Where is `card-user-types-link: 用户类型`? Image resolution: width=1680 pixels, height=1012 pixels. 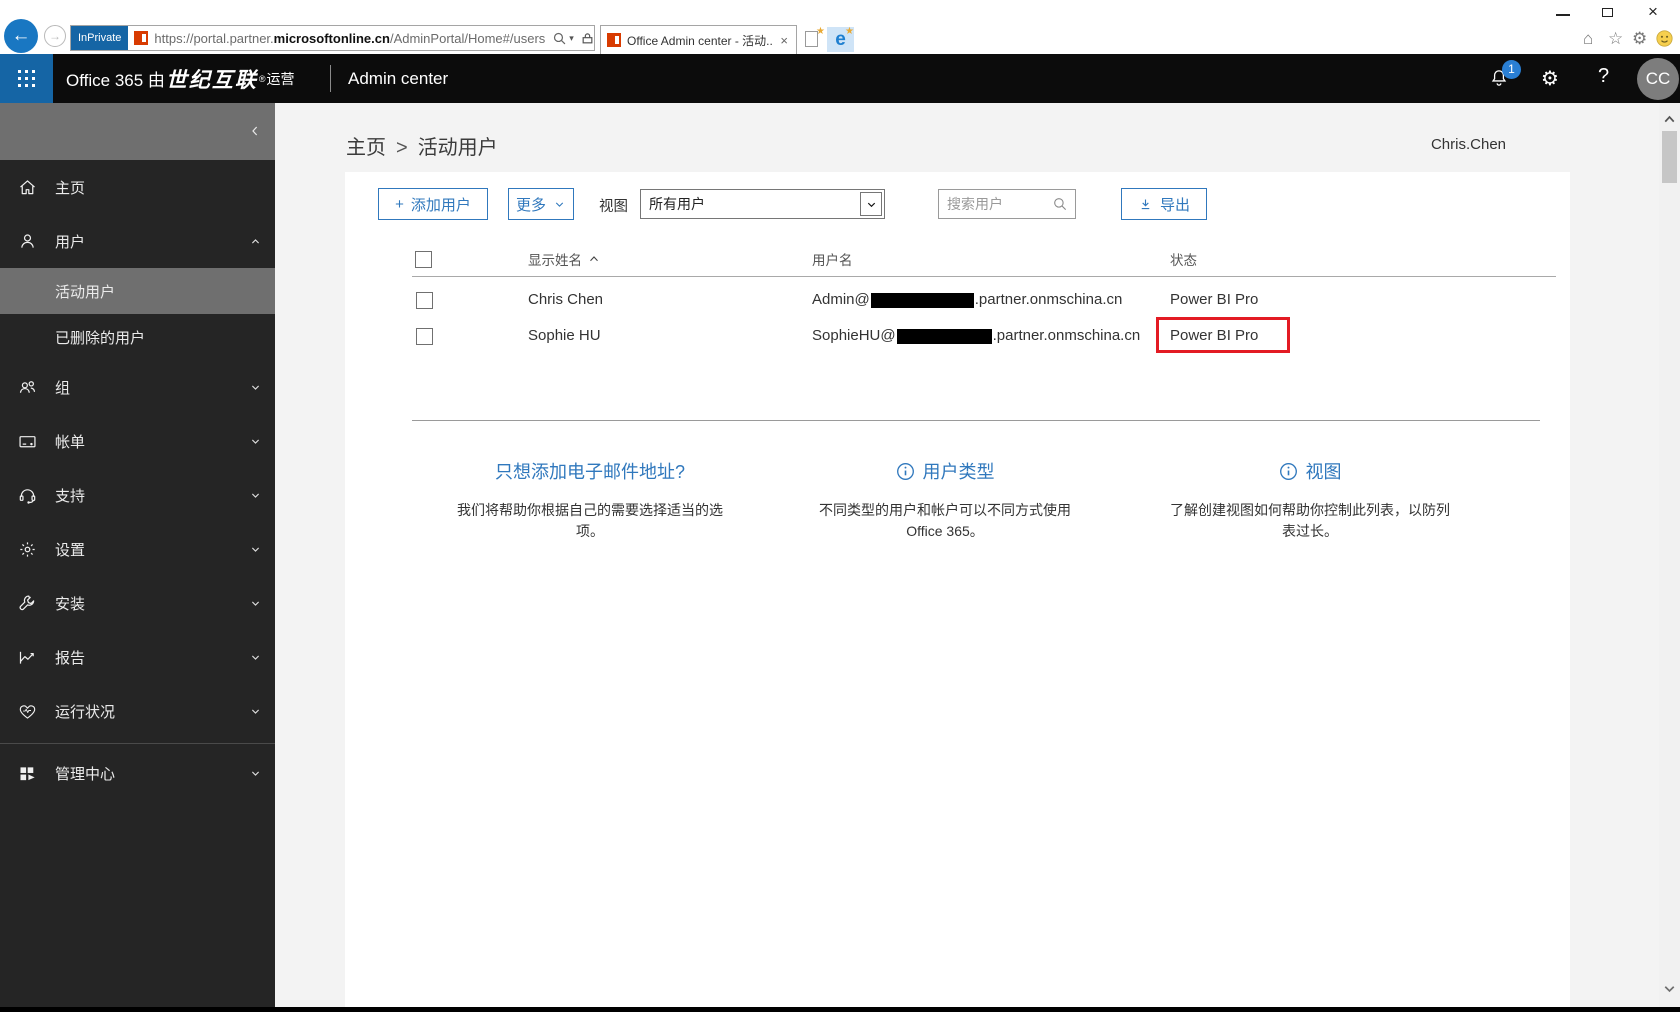 card-user-types-link: 用户类型 is located at coordinates (945, 471).